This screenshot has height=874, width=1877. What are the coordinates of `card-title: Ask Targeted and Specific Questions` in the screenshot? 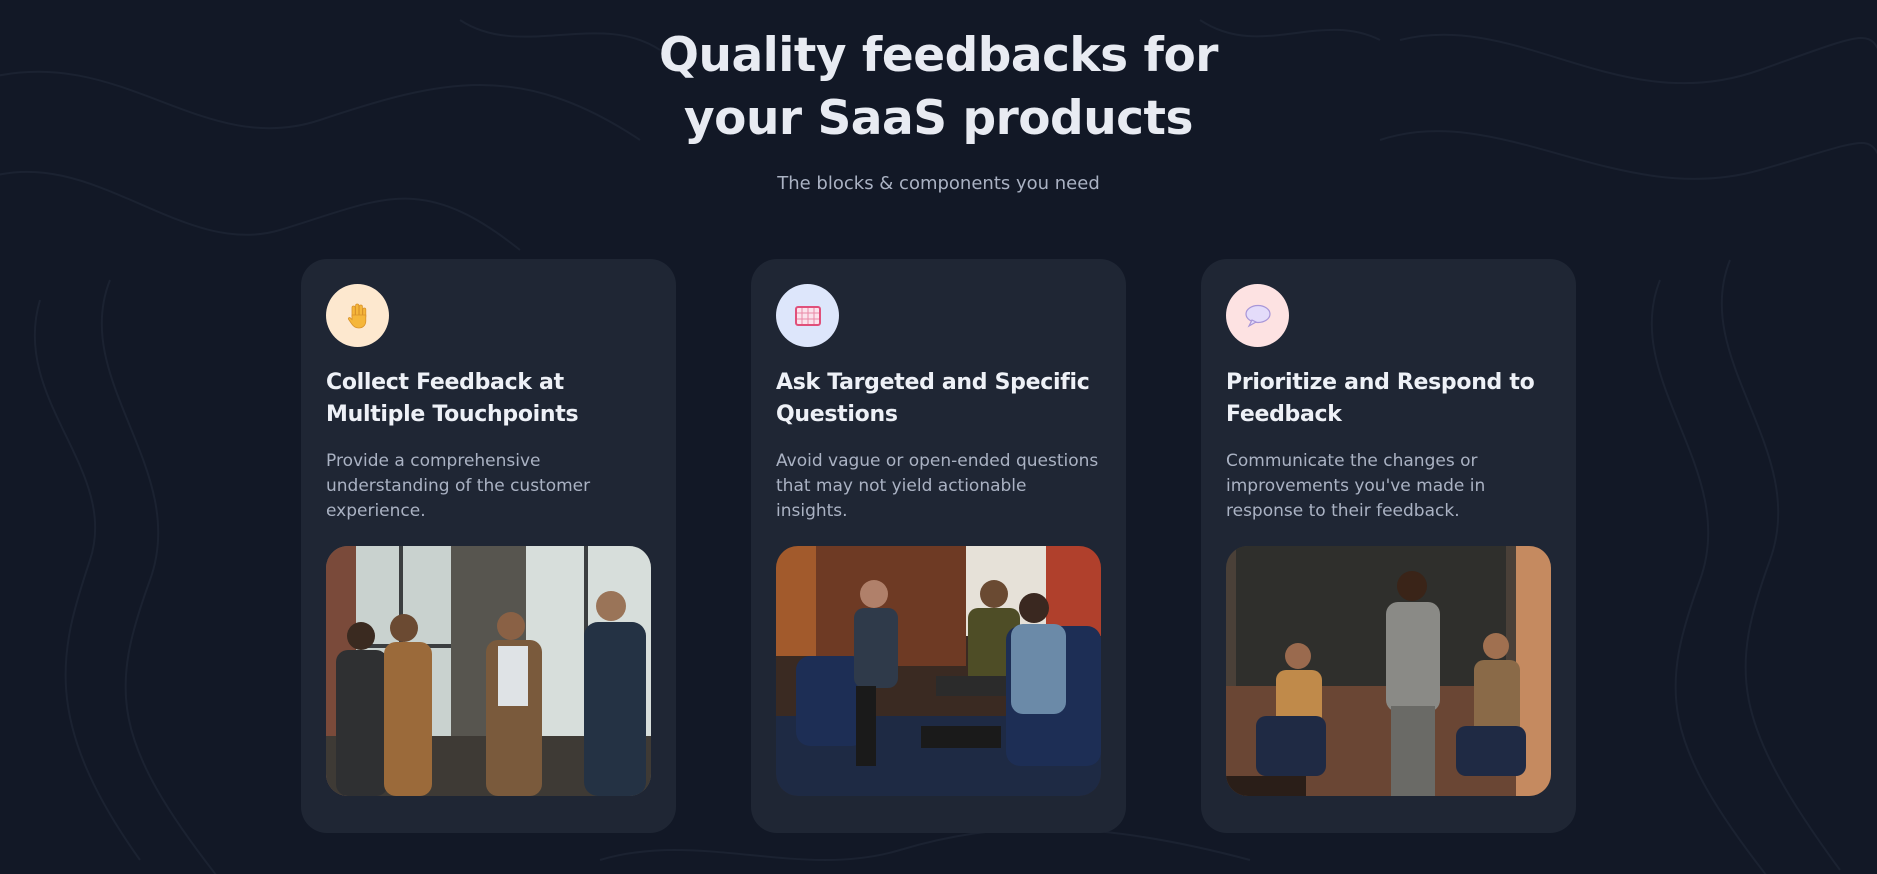 It's located at (933, 398).